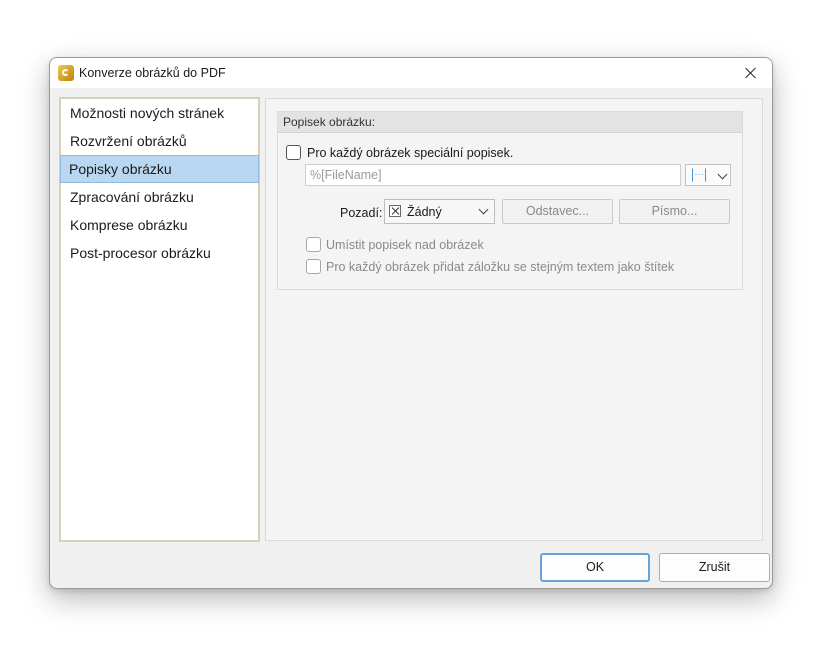 The image size is (823, 672). Describe the element at coordinates (152, 73) in the screenshot. I see `window-title: Konverze obrázků do PDF` at that location.